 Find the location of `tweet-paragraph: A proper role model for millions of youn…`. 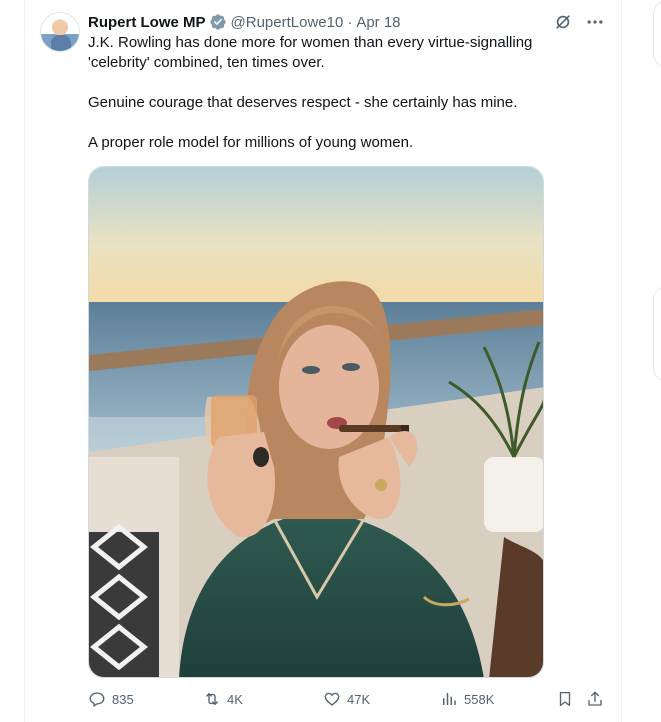

tweet-paragraph: A proper role model for millions of youn… is located at coordinates (251, 142).